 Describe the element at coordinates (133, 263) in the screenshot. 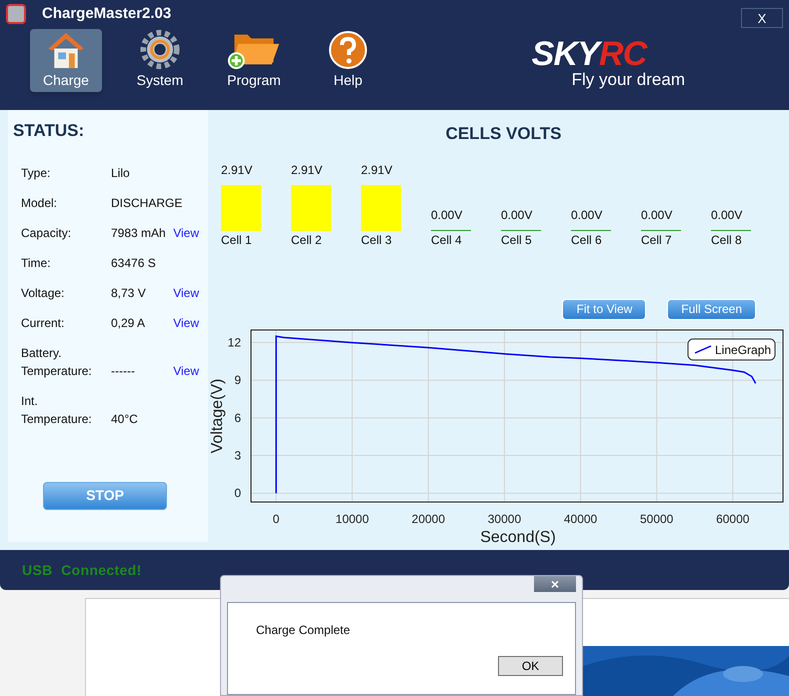

I see `status-value: 63476 S` at that location.